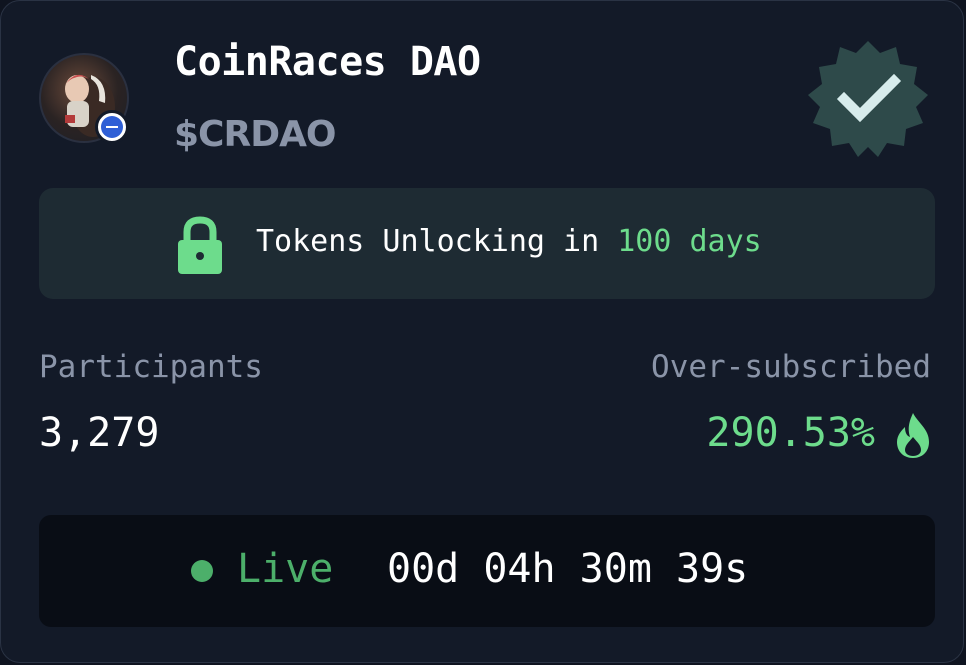  I want to click on lock-icon, so click(200, 245).